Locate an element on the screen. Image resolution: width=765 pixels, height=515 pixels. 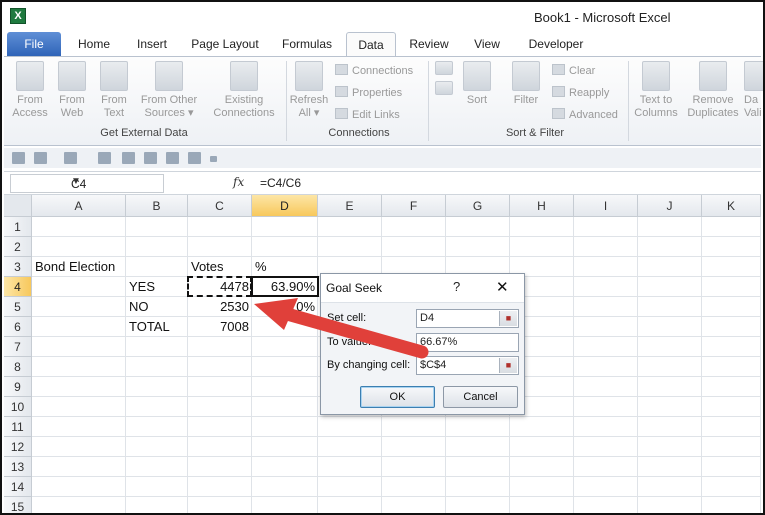
row-header-10: 10 is located at coordinates (18, 407).